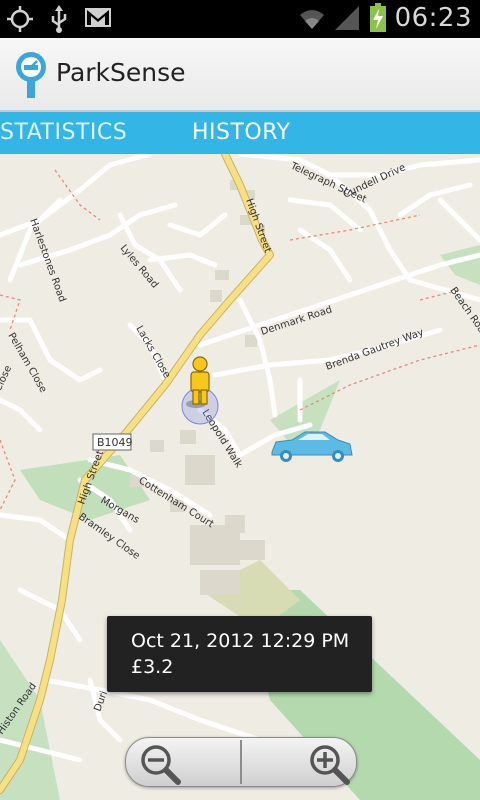 The image size is (480, 800). I want to click on parking-meter-icon, so click(31, 75).